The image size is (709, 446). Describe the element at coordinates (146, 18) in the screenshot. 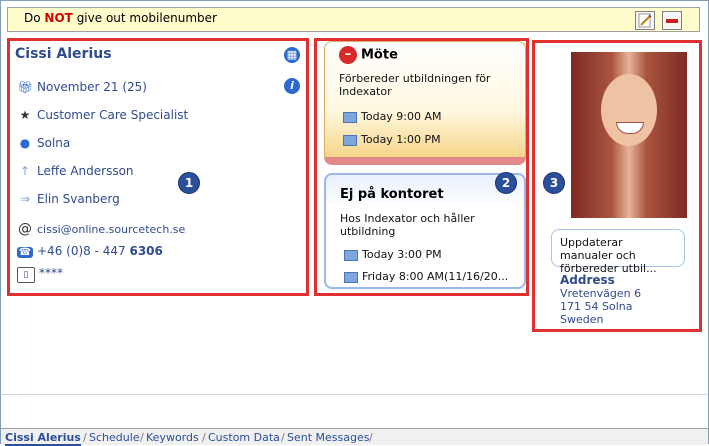

I see `note-text-suffix: give out mobilenumber` at that location.